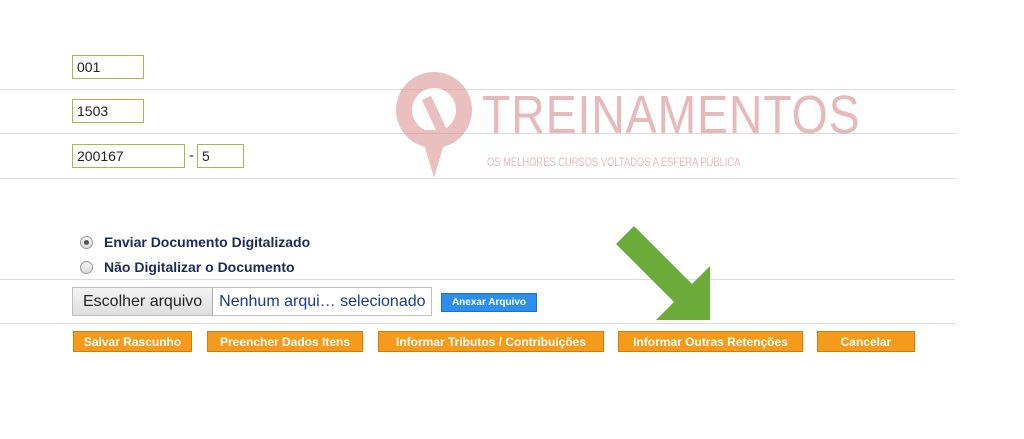  I want to click on radio-label-nodigit: Não Digitalizar o Documento, so click(199, 267).